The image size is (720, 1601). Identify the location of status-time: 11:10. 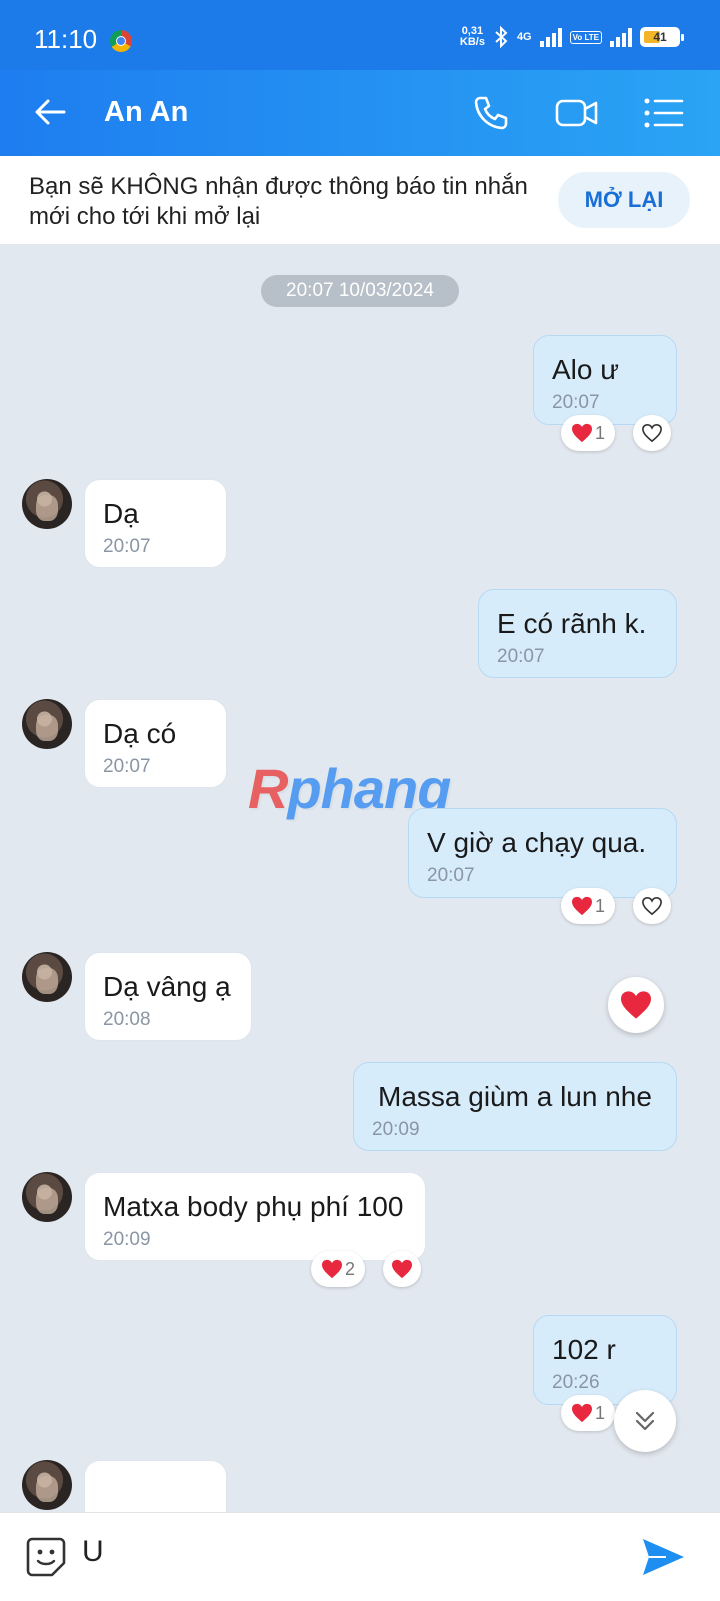
(66, 39).